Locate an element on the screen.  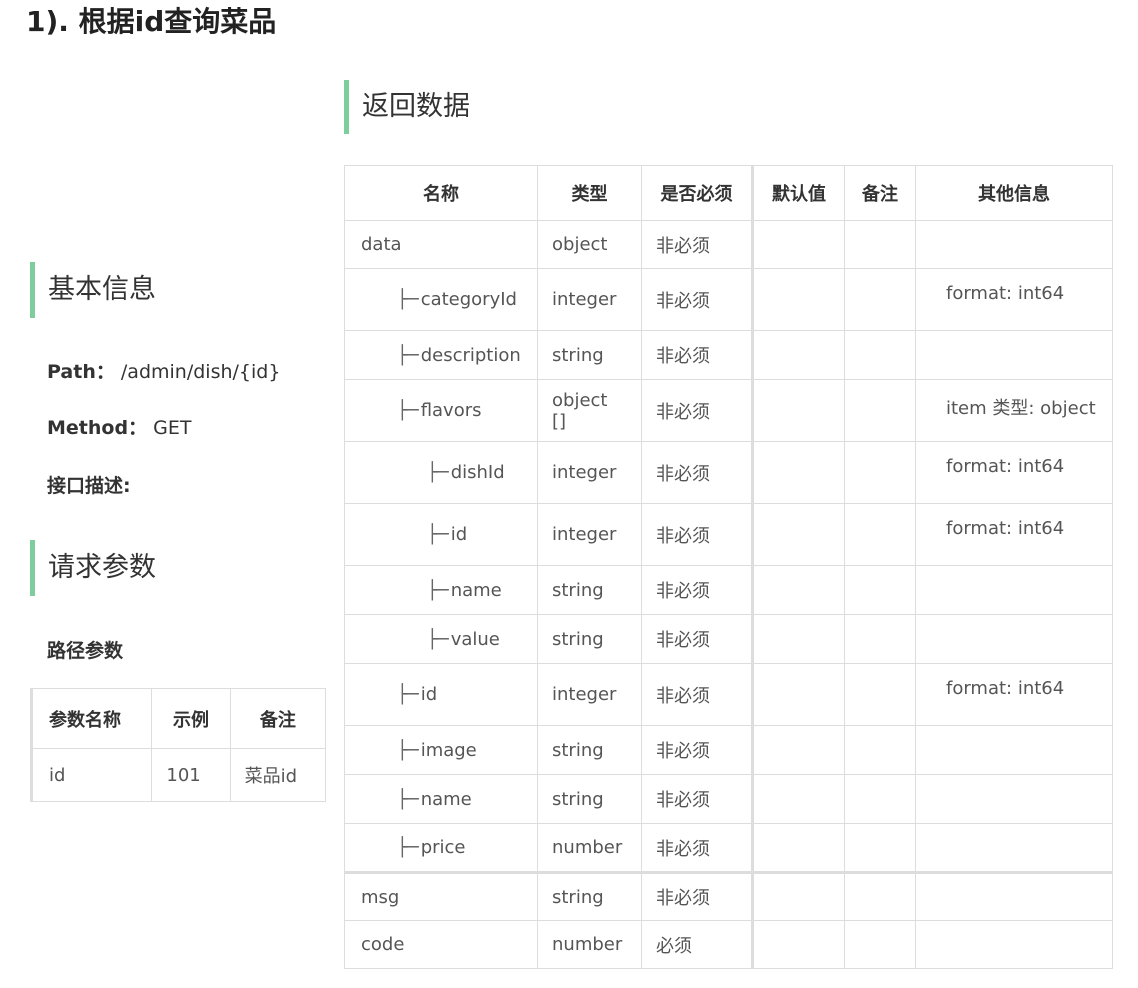
field-name: code is located at coordinates (441, 944).